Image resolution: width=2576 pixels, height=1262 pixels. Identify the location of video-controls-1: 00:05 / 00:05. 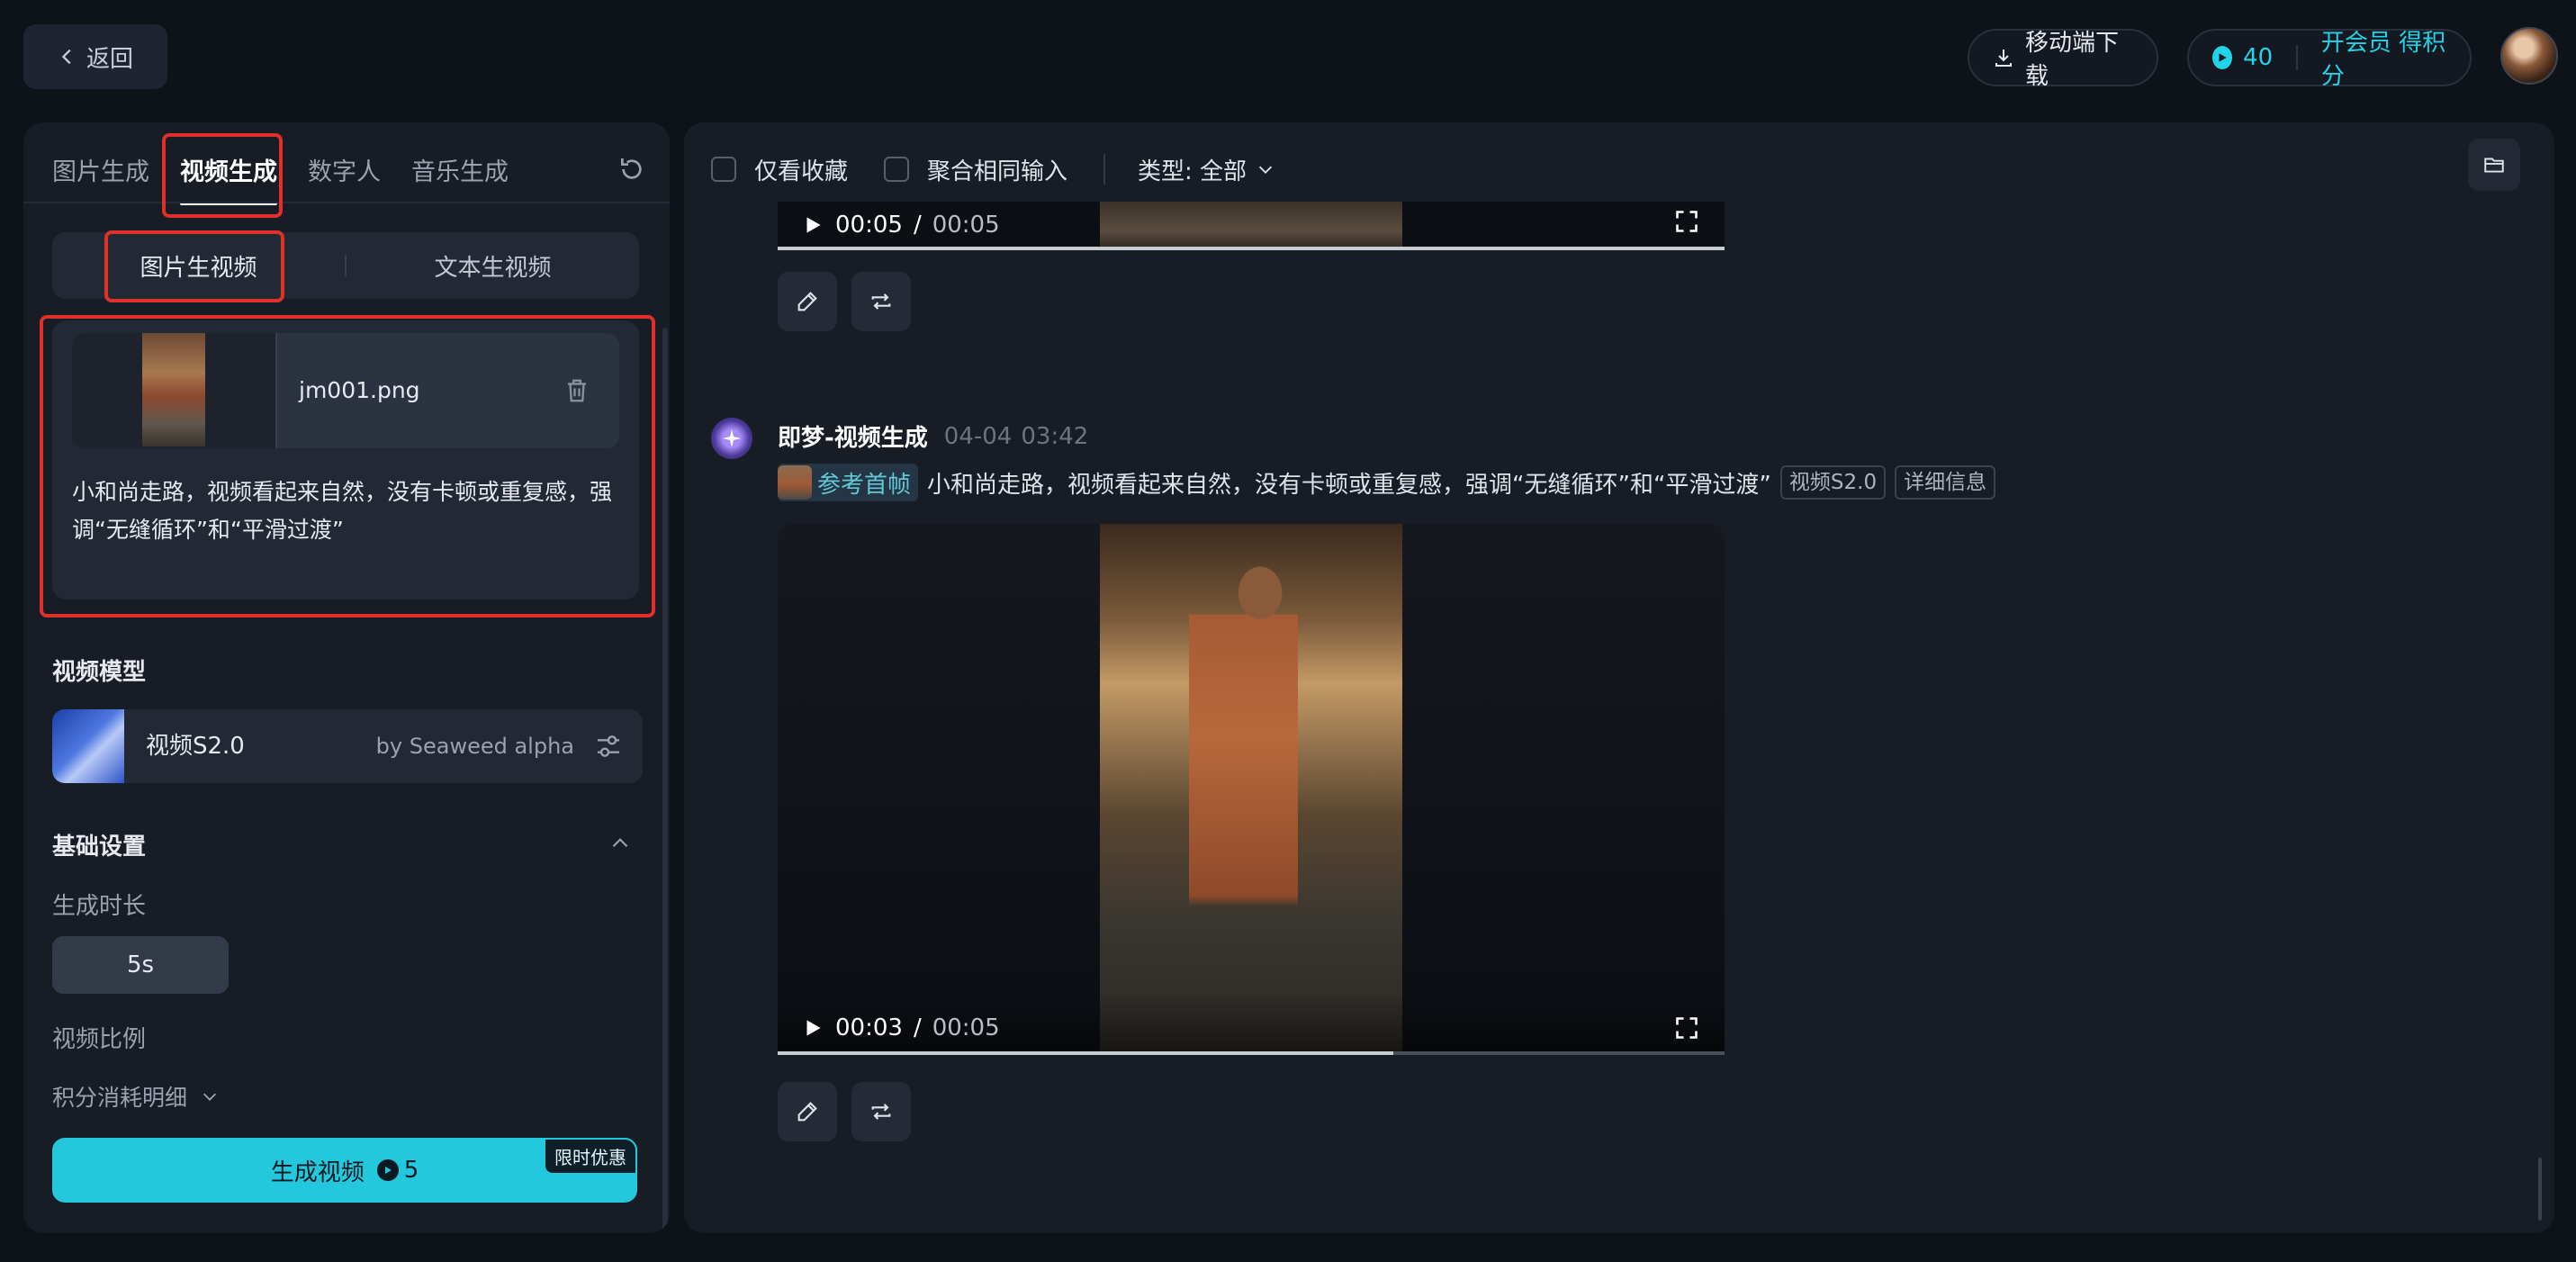
(1251, 226).